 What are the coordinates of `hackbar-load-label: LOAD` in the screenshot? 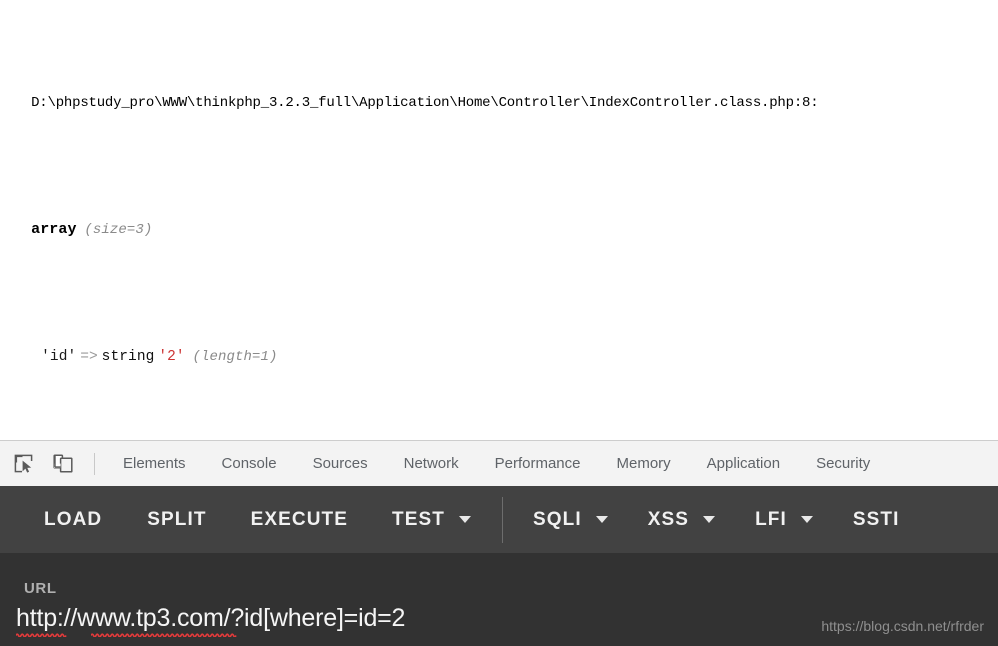 It's located at (73, 519).